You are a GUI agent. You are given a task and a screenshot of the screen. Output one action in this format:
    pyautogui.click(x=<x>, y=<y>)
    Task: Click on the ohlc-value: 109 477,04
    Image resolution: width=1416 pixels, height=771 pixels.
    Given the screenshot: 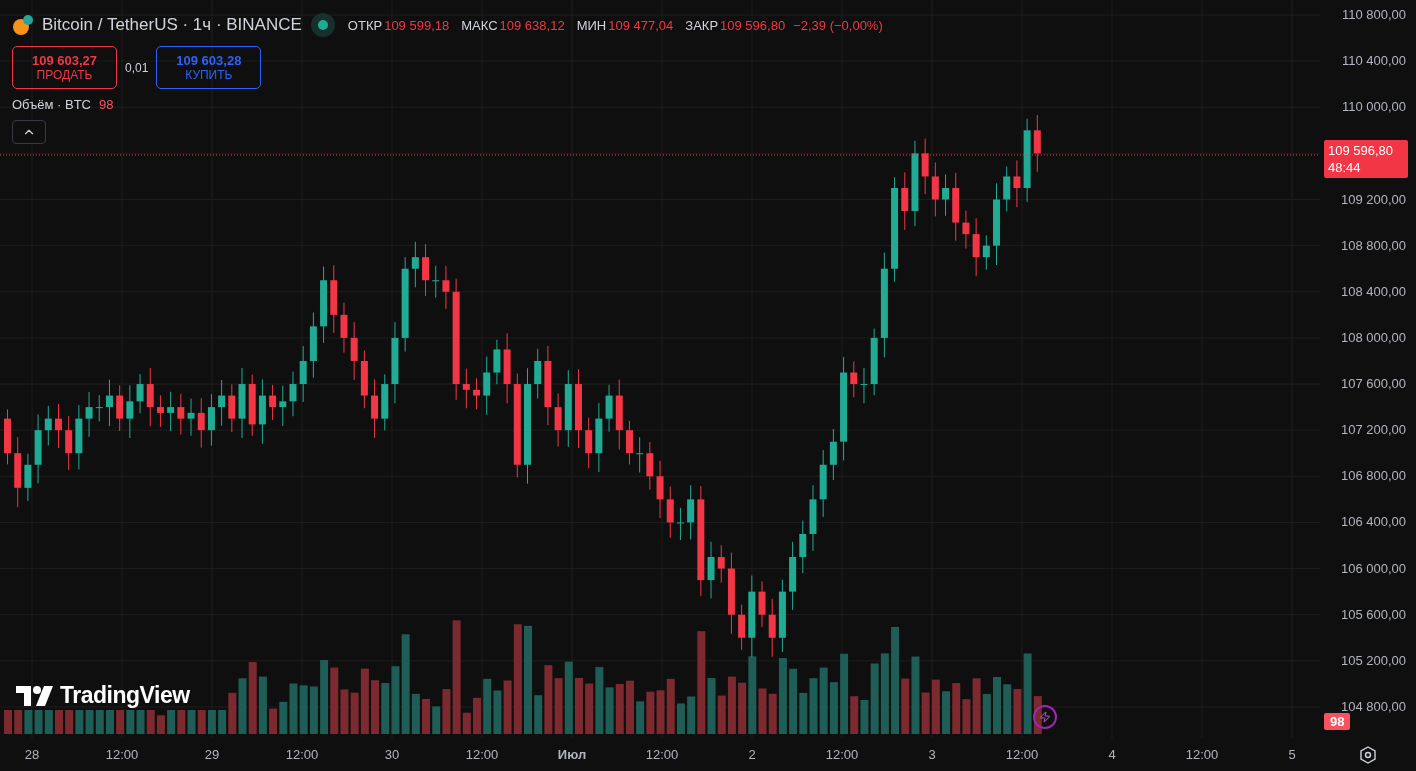 What is the action you would take?
    pyautogui.click(x=641, y=25)
    